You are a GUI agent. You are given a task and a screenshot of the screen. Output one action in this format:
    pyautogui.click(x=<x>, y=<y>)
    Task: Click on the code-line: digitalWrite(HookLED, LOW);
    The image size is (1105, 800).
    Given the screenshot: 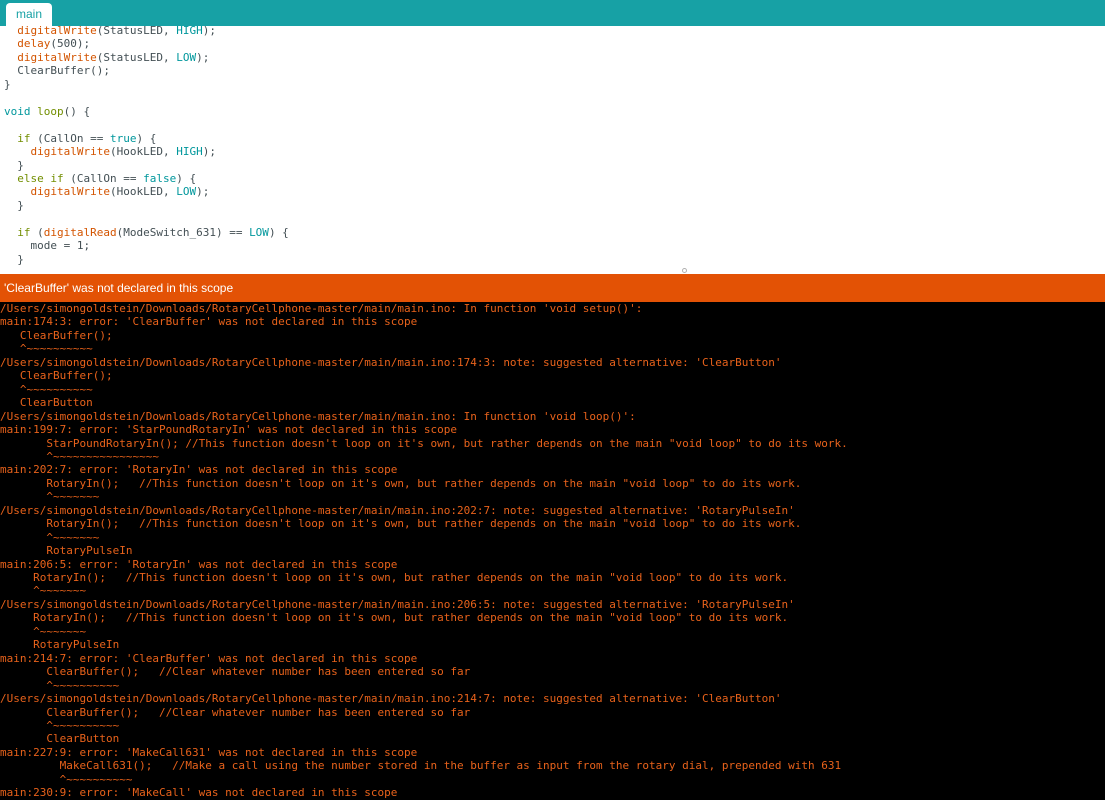 What is the action you would take?
    pyautogui.click(x=107, y=192)
    